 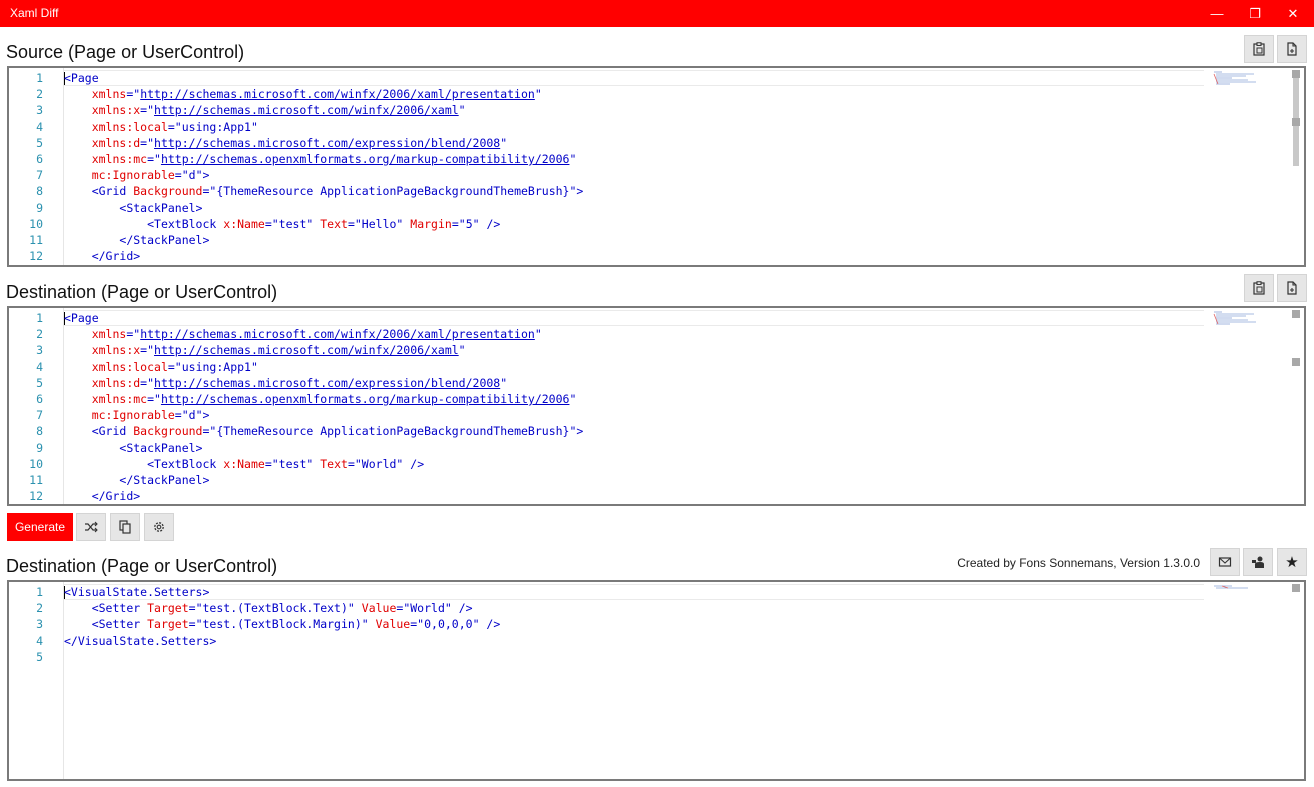 I want to click on code-token: <TextBlock, so click(x=185, y=463).